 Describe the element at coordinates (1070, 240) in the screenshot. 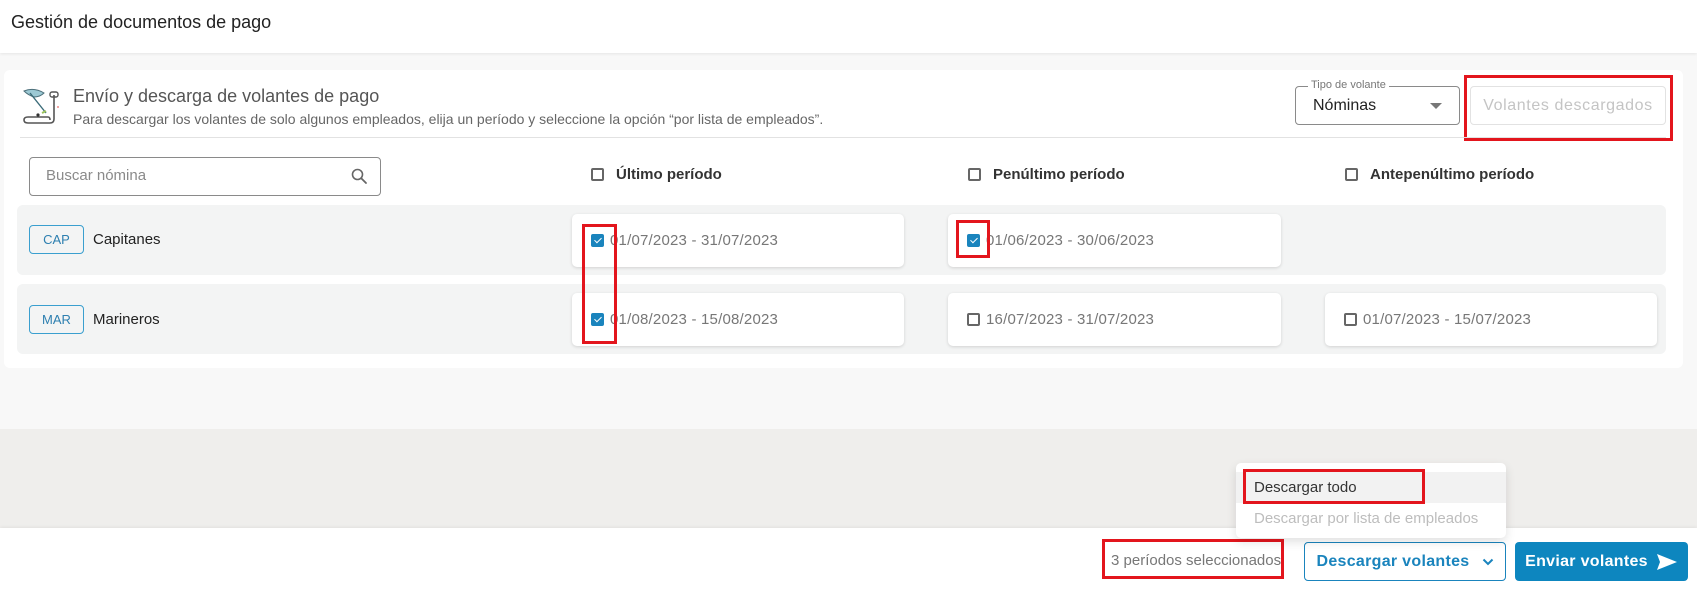

I see `period-range: 01/06/2023 - 30/06/2023` at that location.